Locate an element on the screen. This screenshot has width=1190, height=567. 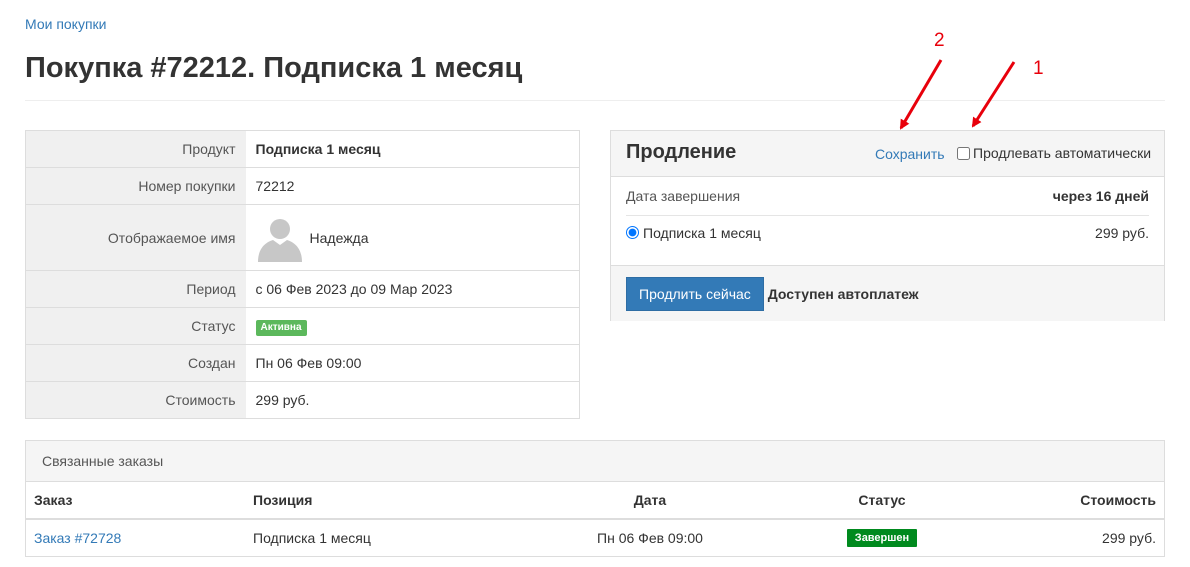
column-header-cost: Стоимость is located at coordinates (1086, 501).